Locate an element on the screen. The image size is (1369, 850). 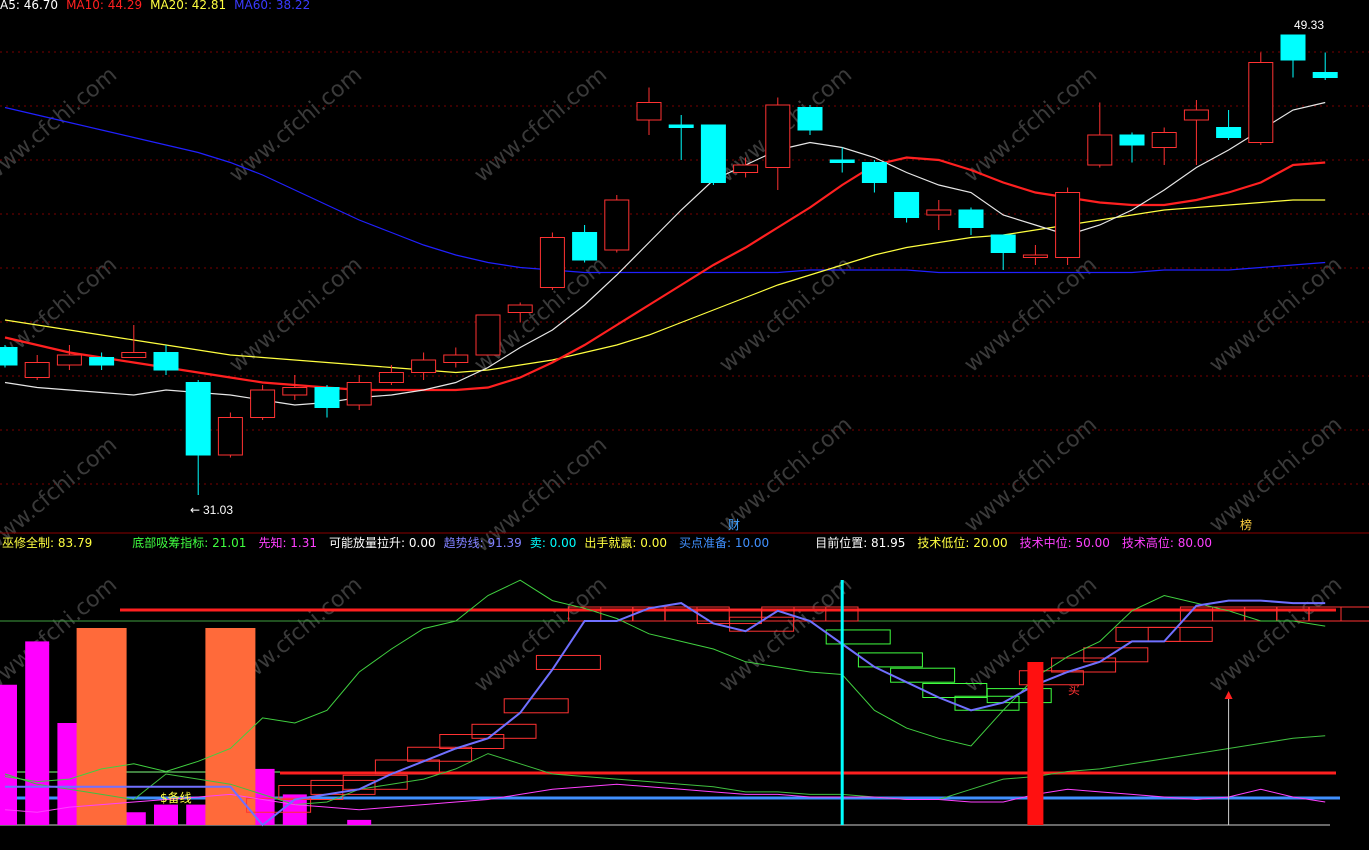
indicator-labels: $备线 买 is located at coordinates (620, 744).